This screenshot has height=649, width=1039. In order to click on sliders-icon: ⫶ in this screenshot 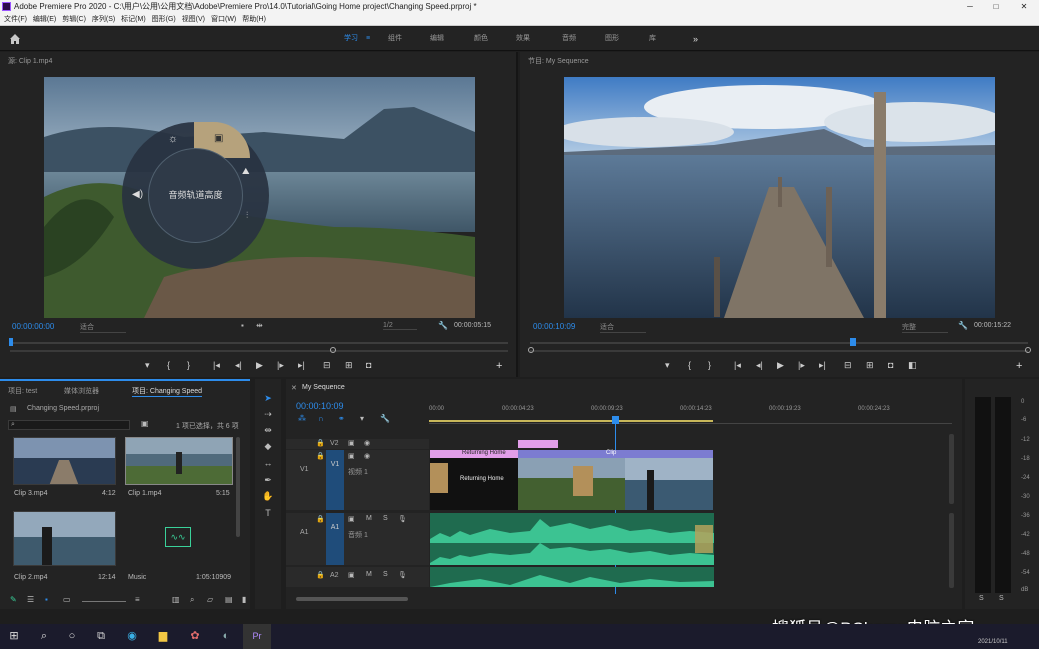, I will do `click(247, 215)`.